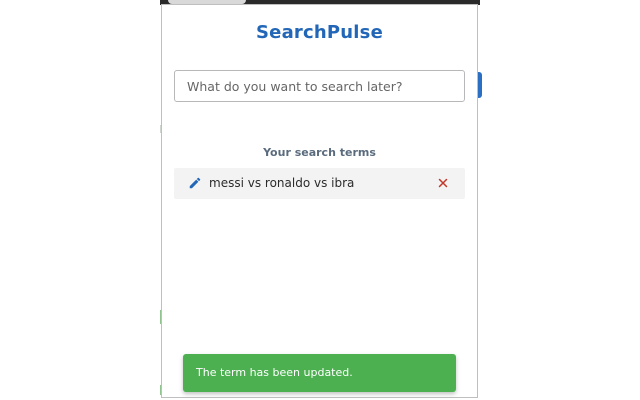  I want to click on app-title: SearchPulse, so click(319, 32).